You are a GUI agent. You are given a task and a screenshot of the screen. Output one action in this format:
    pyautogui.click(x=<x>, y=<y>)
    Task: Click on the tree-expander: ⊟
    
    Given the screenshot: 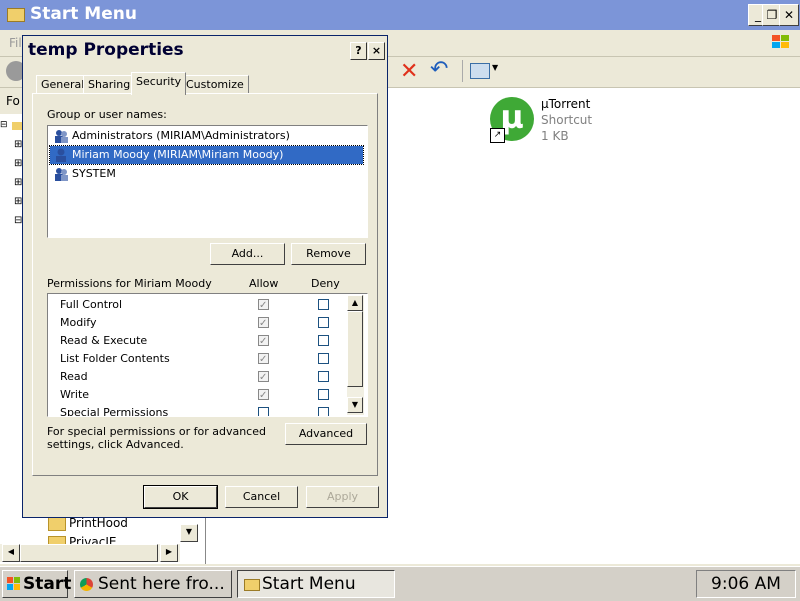 What is the action you would take?
    pyautogui.click(x=4, y=125)
    